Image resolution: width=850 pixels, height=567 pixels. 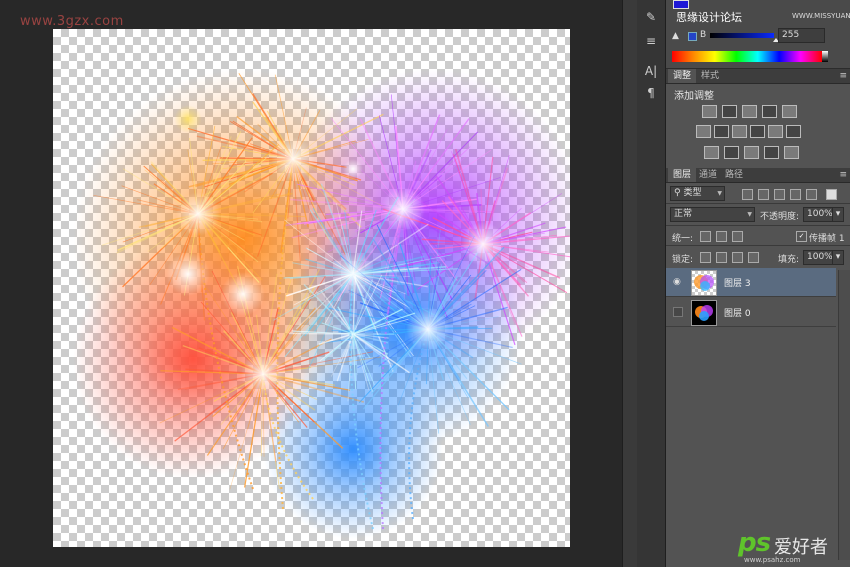 What do you see at coordinates (763, 194) in the screenshot?
I see `filter-adjustment-icon` at bounding box center [763, 194].